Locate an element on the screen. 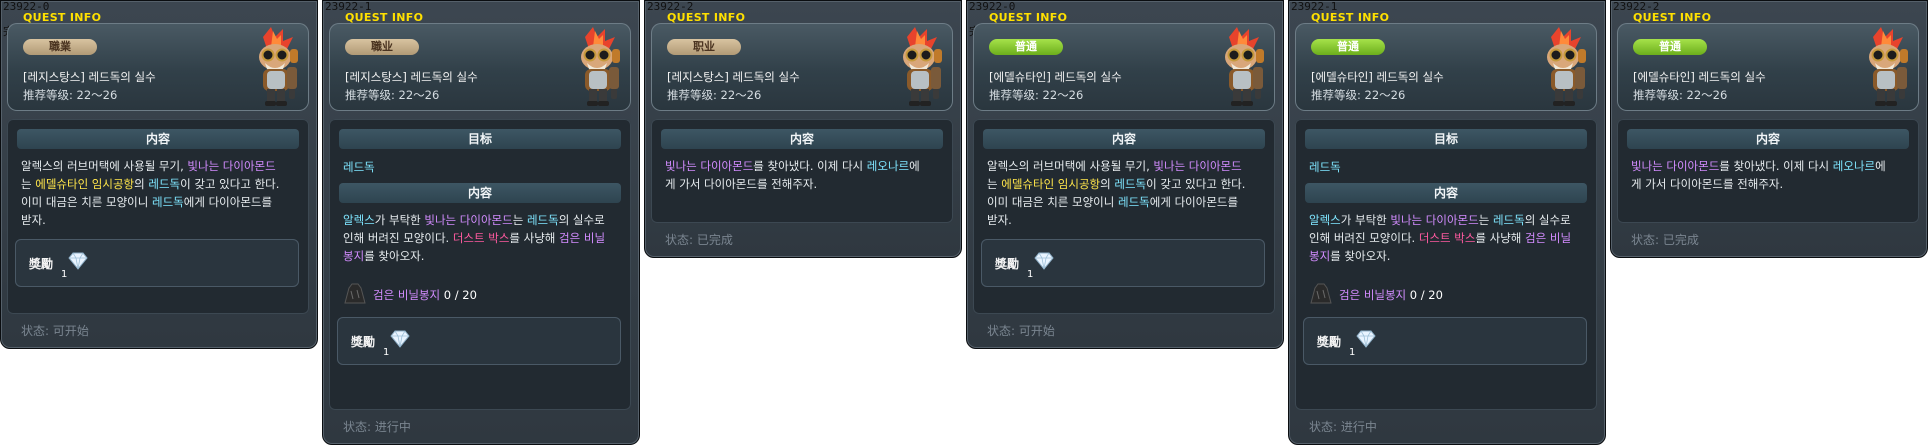 The image size is (1932, 445). plain-text: 이 갖고 있다고 한다. is located at coordinates (230, 184).